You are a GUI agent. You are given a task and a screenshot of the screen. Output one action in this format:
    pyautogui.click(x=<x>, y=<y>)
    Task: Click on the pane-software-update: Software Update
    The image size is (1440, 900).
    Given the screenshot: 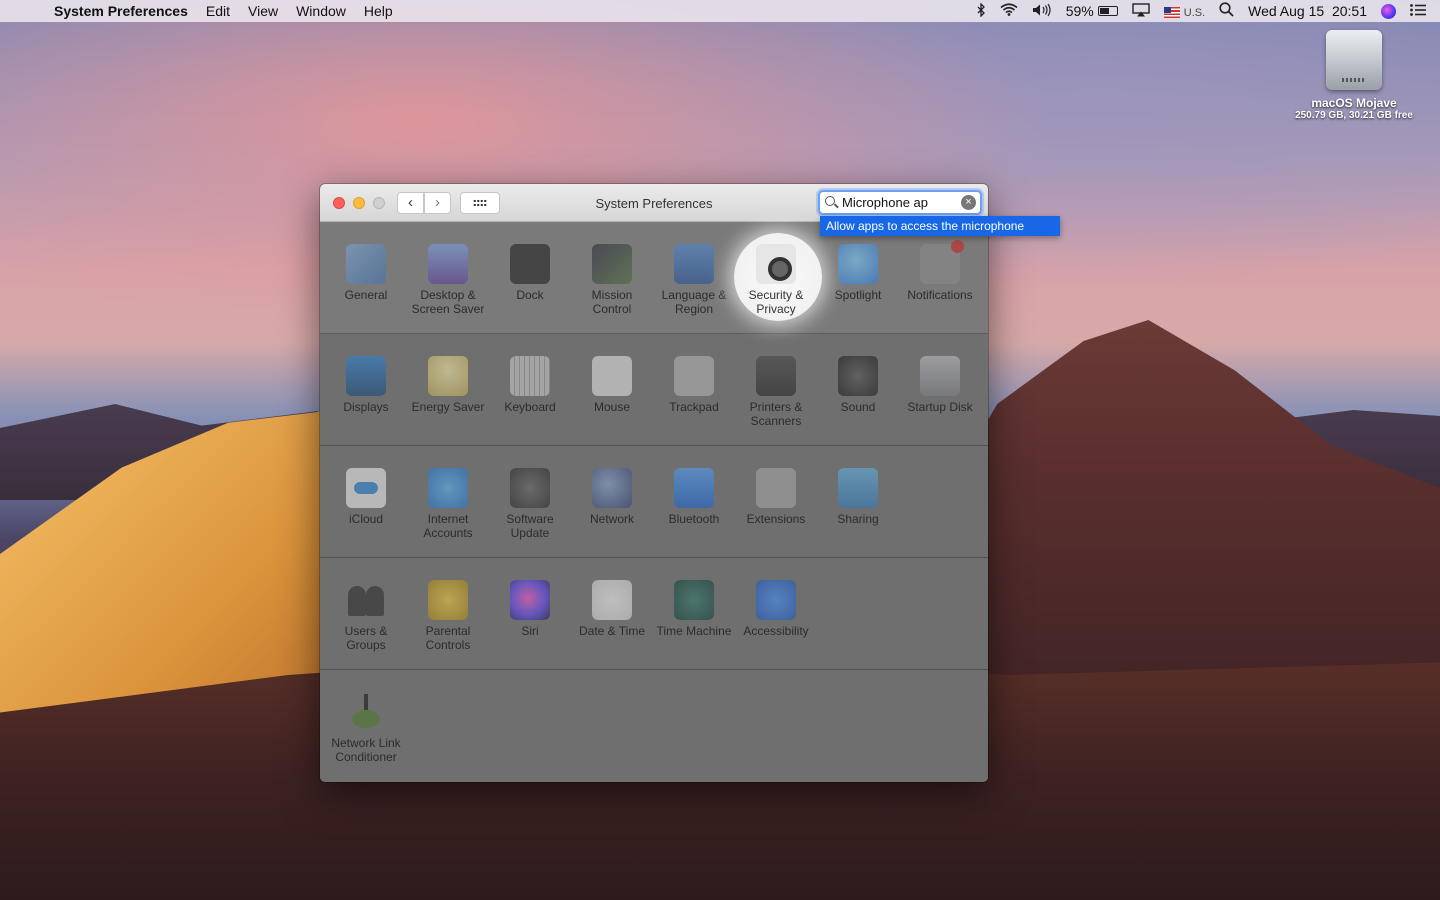 What is the action you would take?
    pyautogui.click(x=530, y=504)
    